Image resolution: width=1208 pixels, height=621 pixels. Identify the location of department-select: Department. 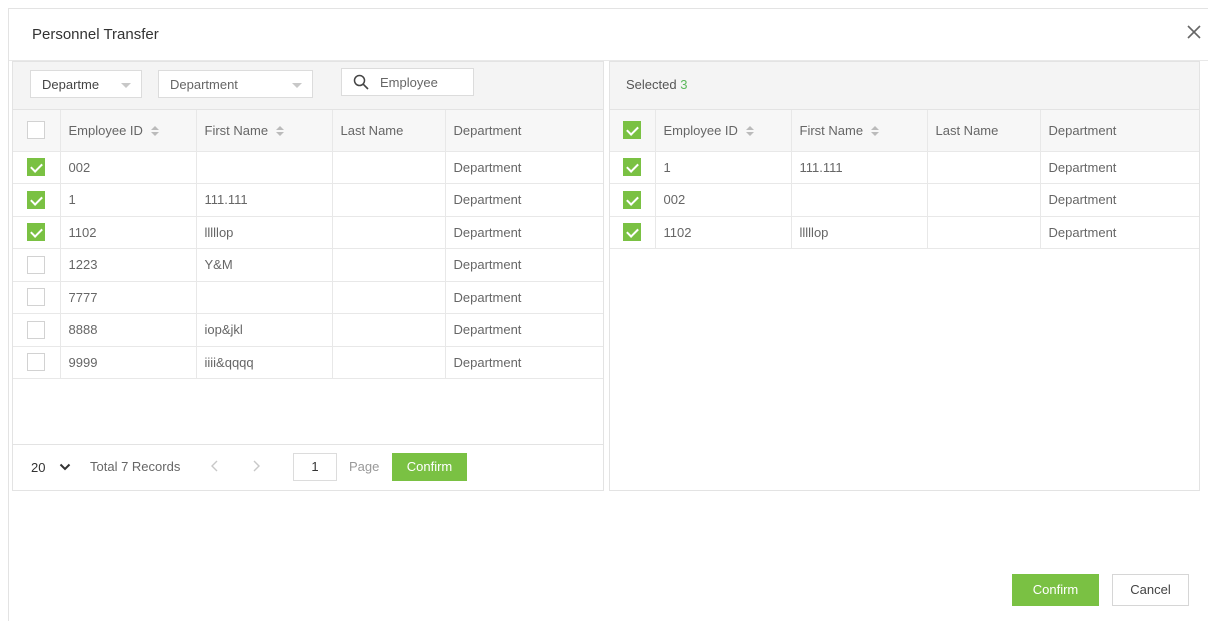
(235, 84).